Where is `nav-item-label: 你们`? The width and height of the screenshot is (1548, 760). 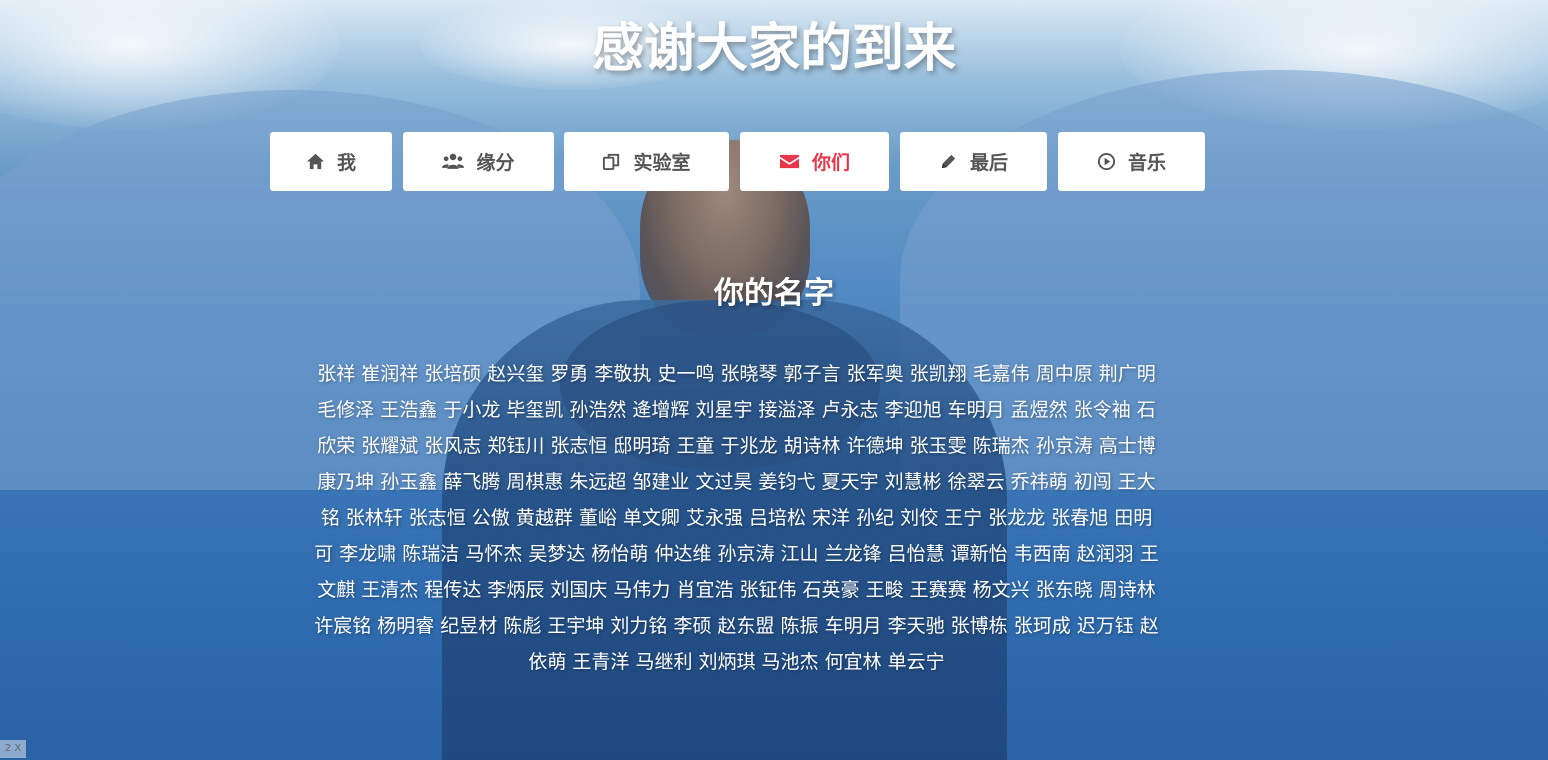
nav-item-label: 你们 is located at coordinates (830, 163).